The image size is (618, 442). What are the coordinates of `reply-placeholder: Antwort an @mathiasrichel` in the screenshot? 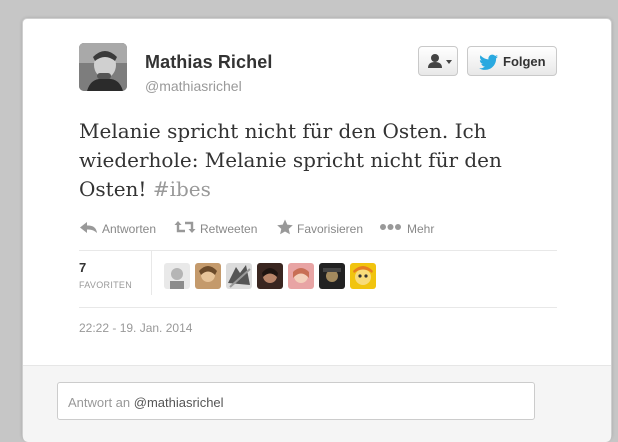 It's located at (146, 402).